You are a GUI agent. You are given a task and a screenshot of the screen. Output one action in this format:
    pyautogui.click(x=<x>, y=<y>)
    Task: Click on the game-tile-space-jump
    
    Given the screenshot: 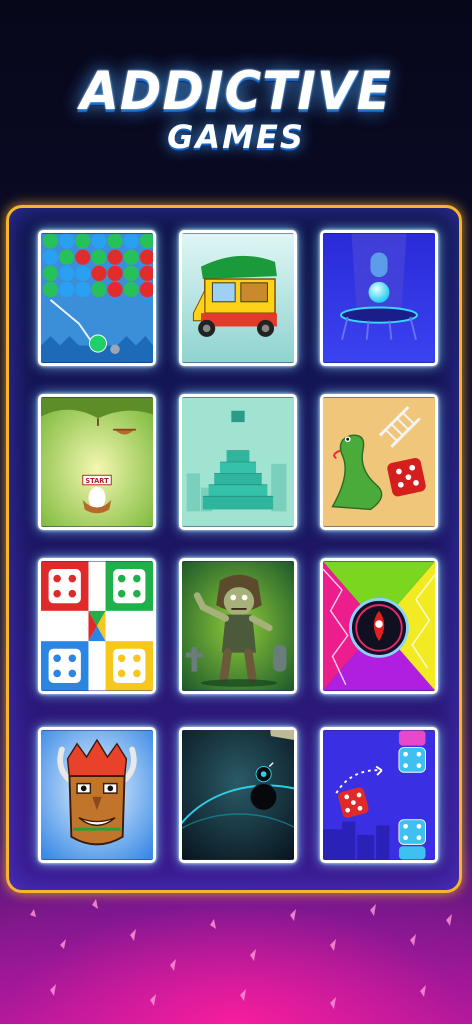 What is the action you would take?
    pyautogui.click(x=238, y=795)
    